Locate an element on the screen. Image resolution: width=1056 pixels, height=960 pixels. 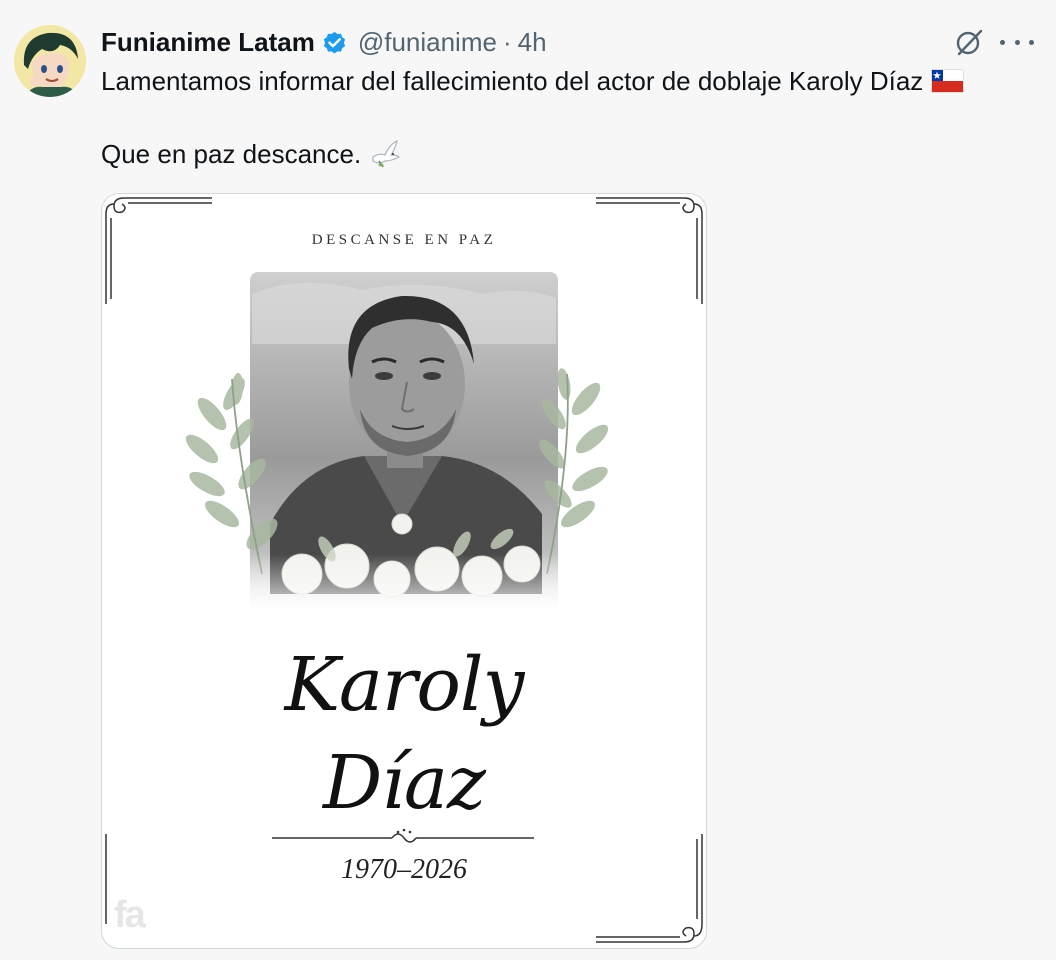
timestamp: 4h is located at coordinates (532, 42).